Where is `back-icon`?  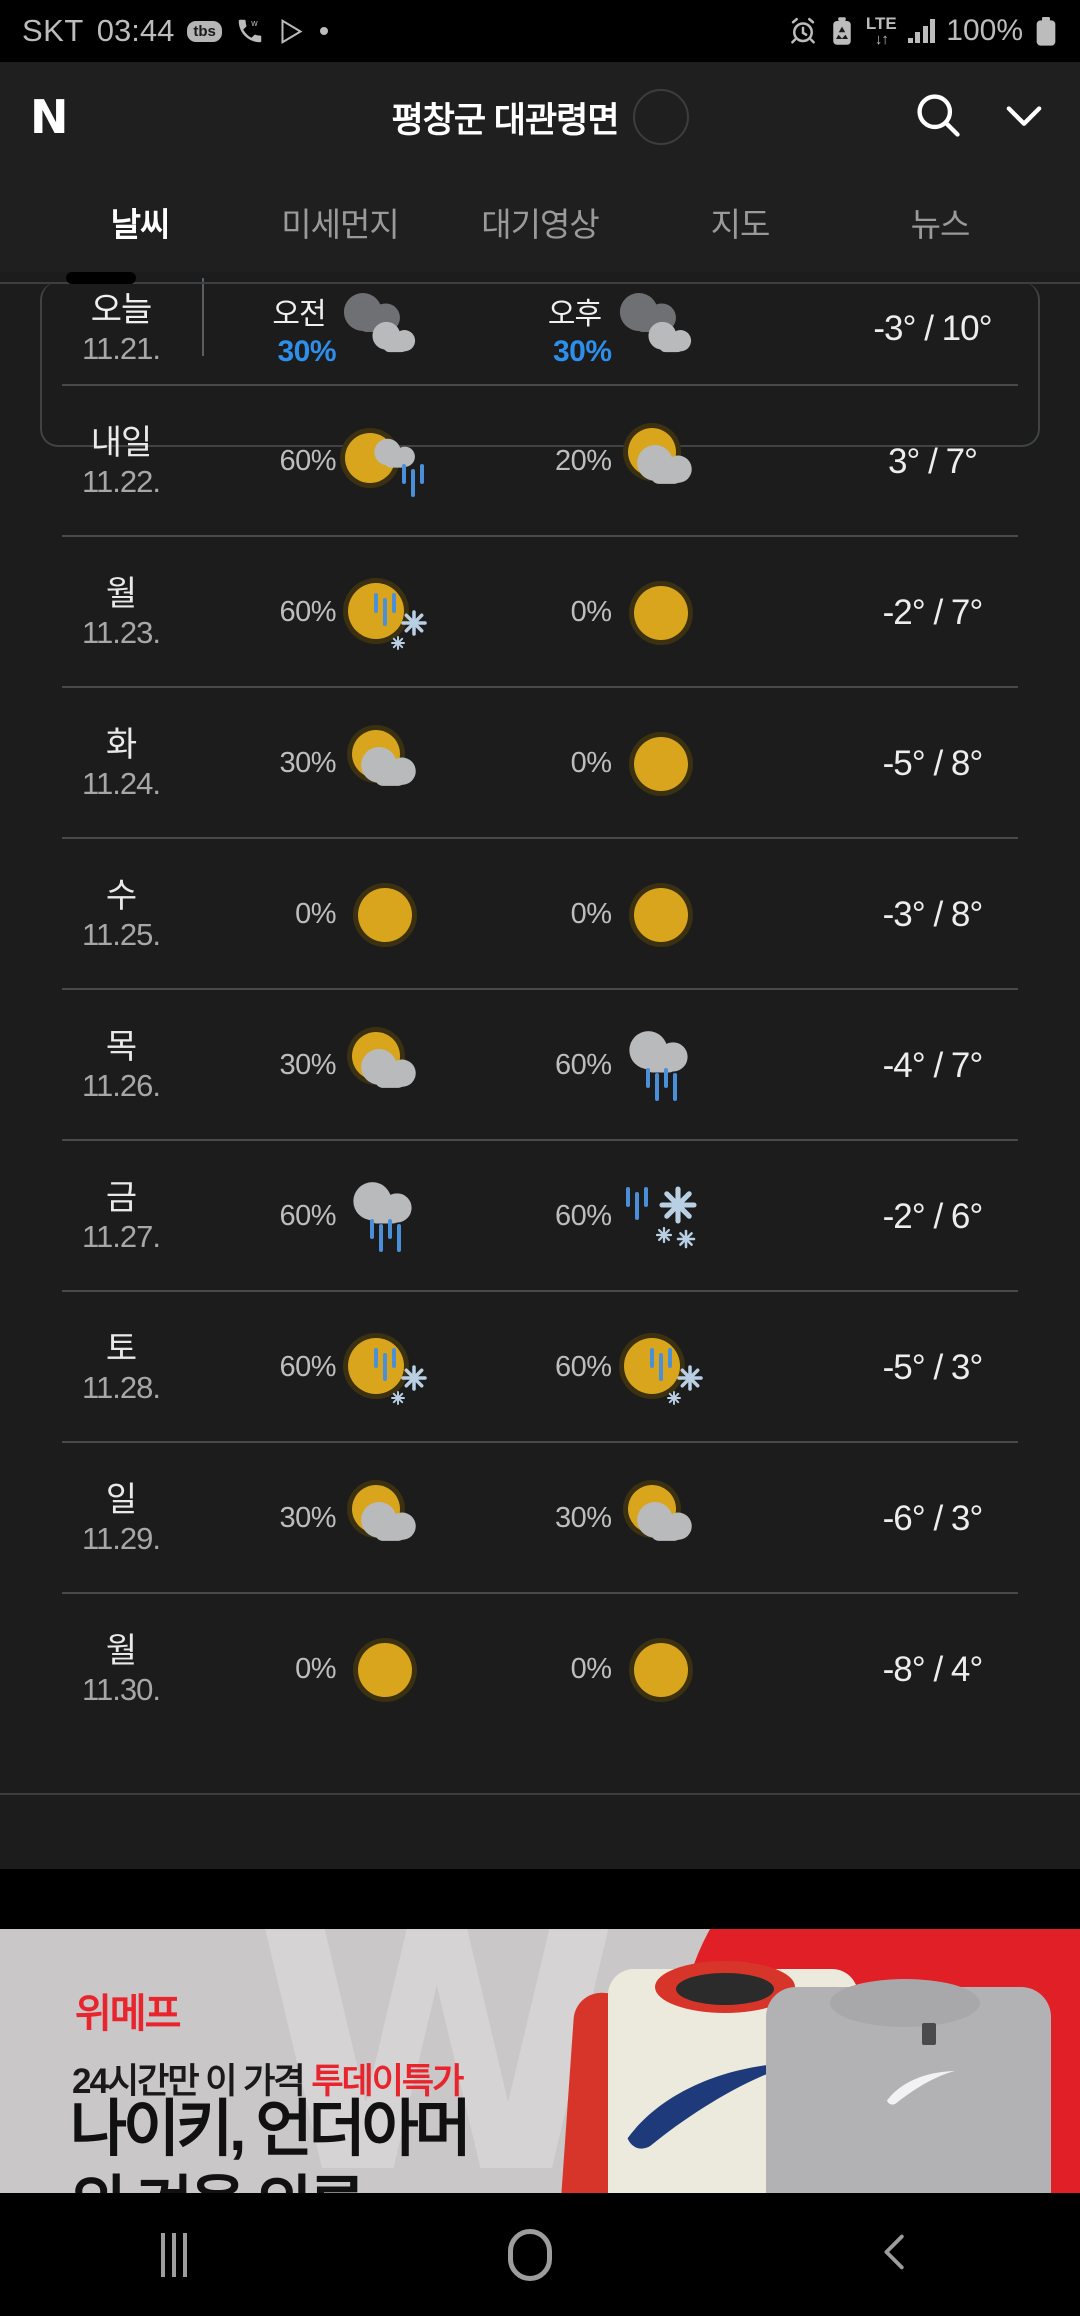 back-icon is located at coordinates (896, 2254).